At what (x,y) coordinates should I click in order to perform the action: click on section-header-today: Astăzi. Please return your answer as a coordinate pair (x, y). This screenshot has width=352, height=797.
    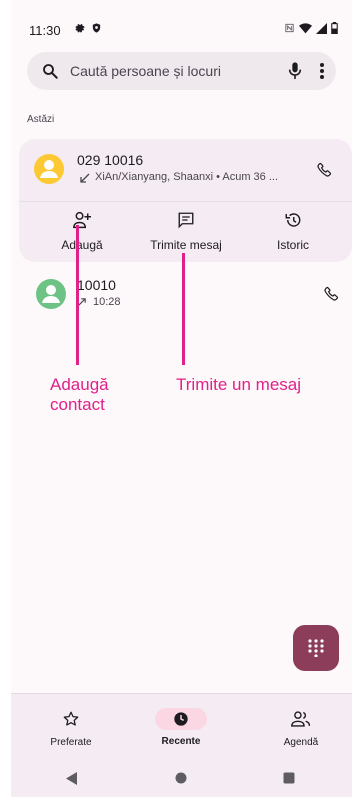
    Looking at the image, I should click on (41, 119).